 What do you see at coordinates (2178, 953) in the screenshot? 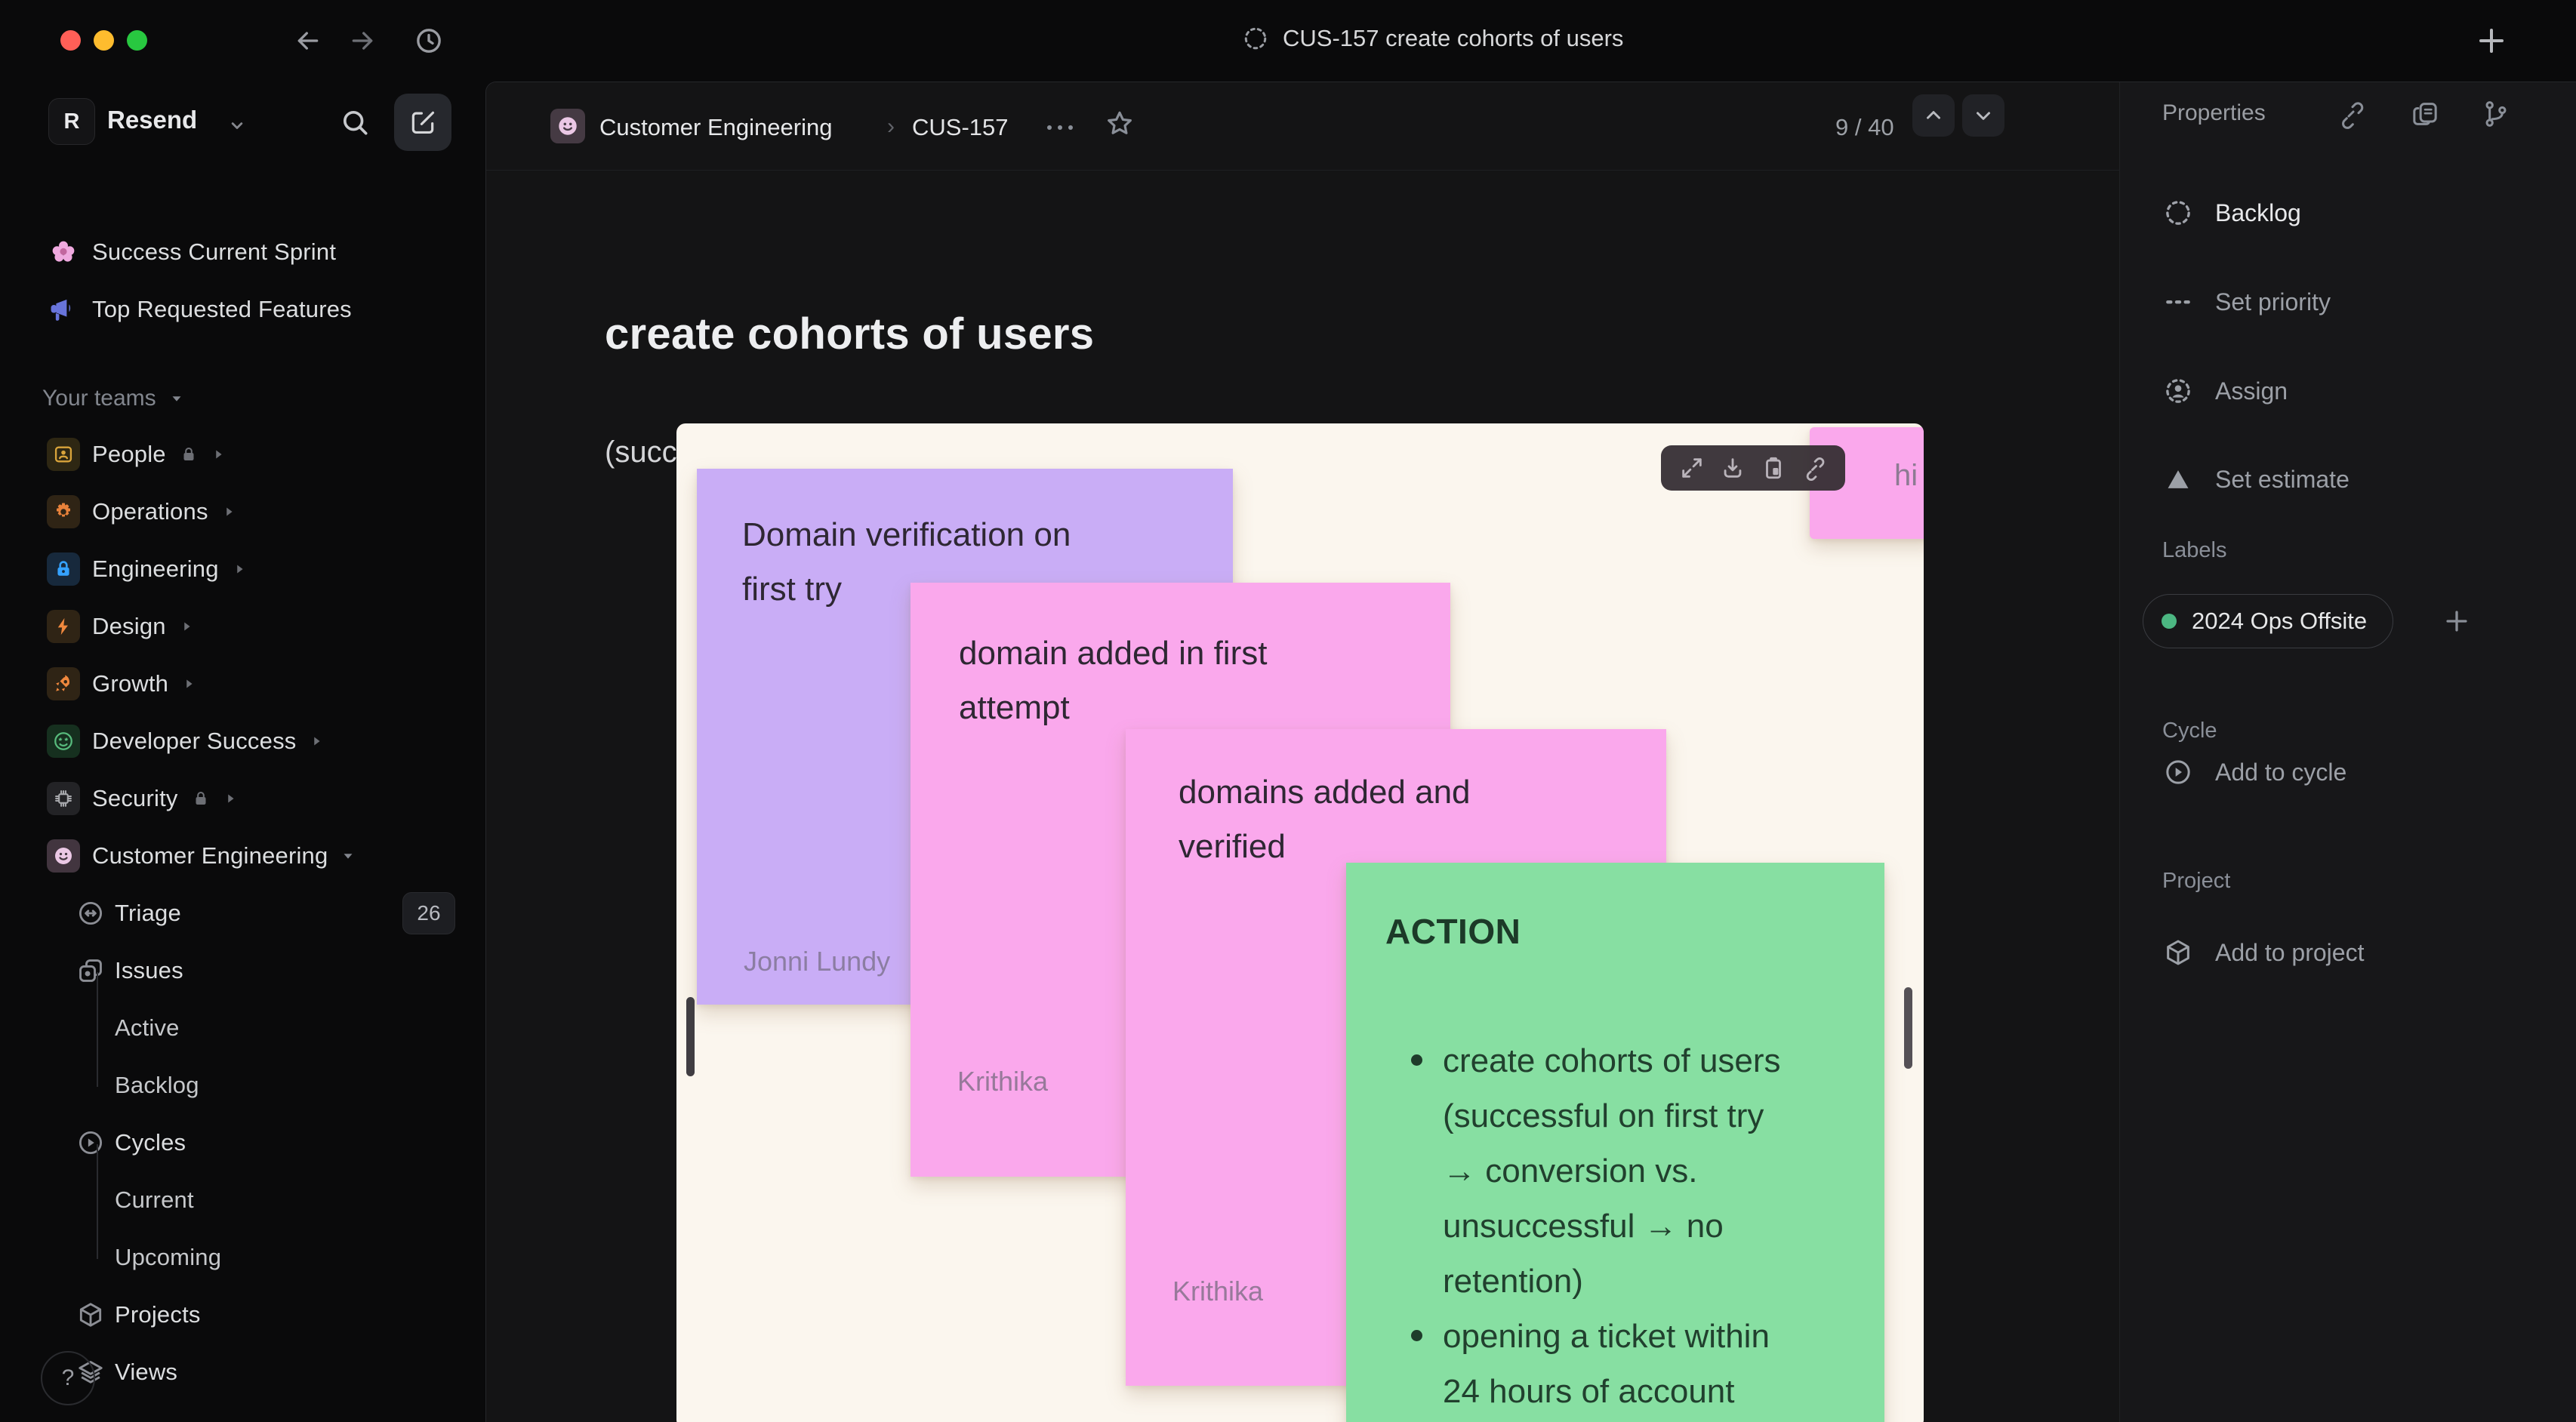
I see `project-cube-icon` at bounding box center [2178, 953].